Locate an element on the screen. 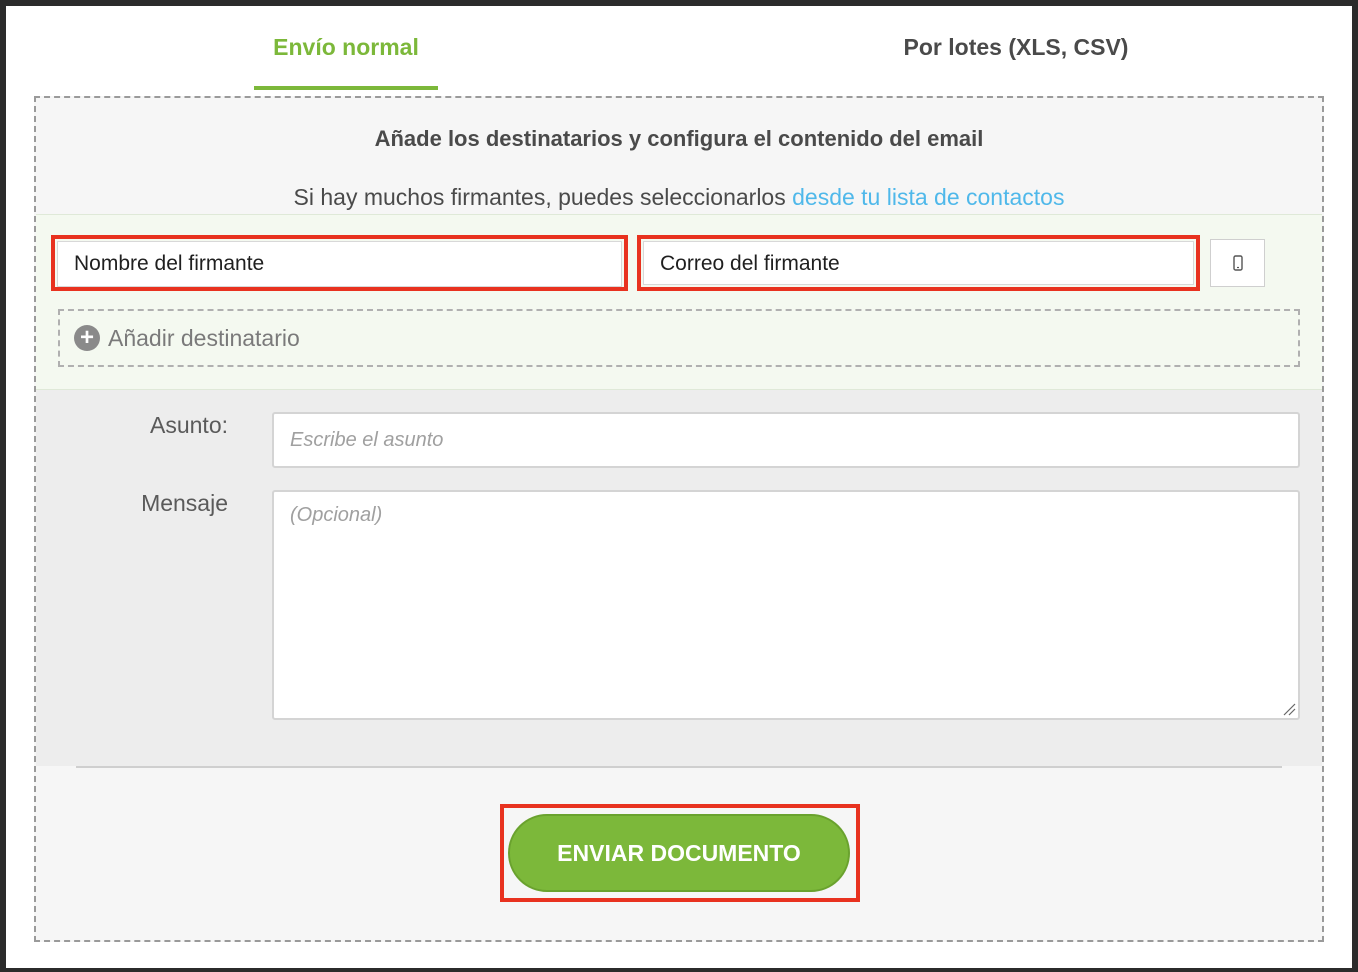  signer-name-input: Nombre del firmante is located at coordinates (339, 264).